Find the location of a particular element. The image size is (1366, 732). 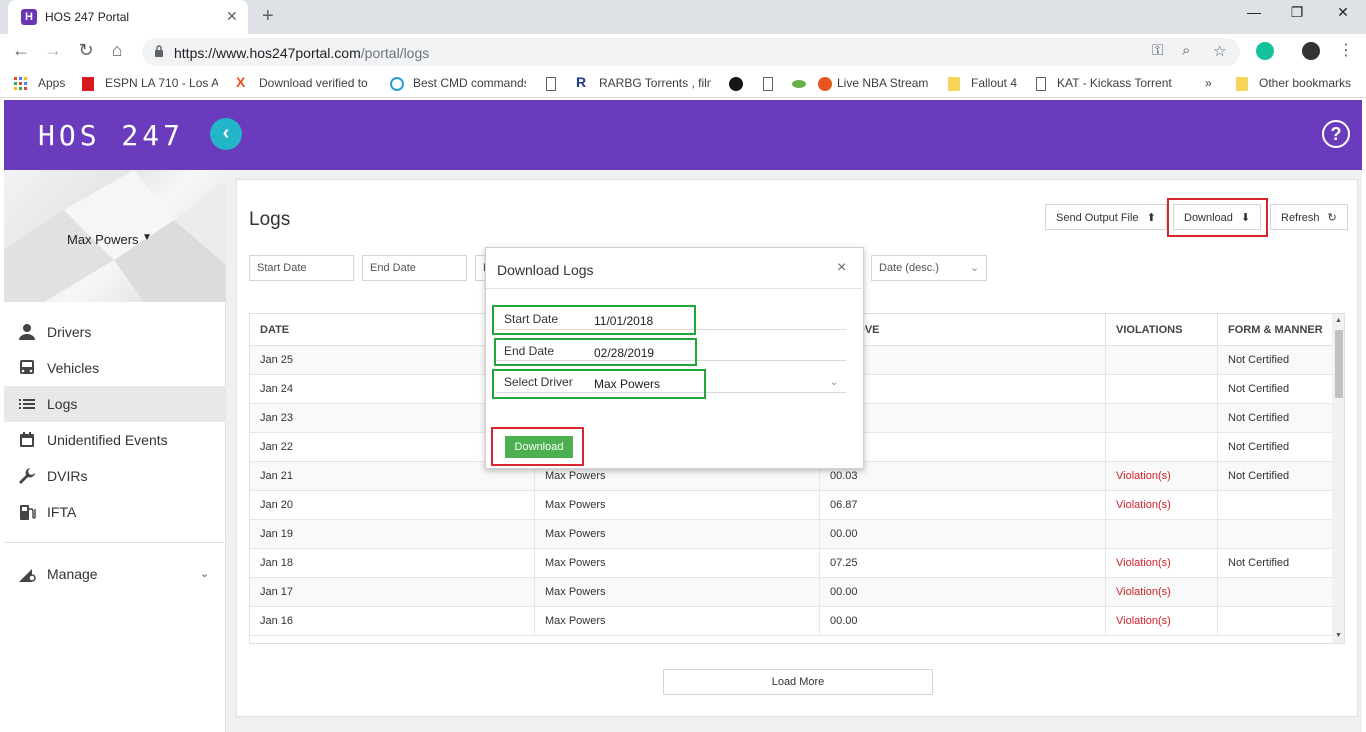

bookmark-nba: Live NBA Stream is located at coordinates (883, 83).